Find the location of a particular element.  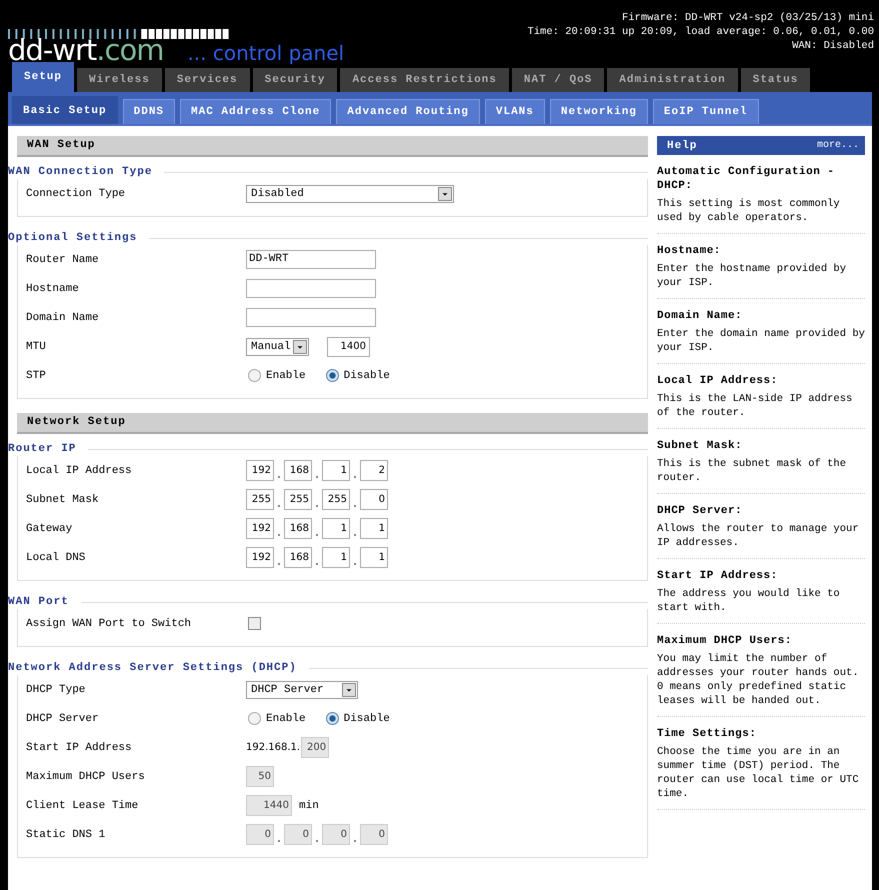

number-field: 1400 is located at coordinates (348, 346).